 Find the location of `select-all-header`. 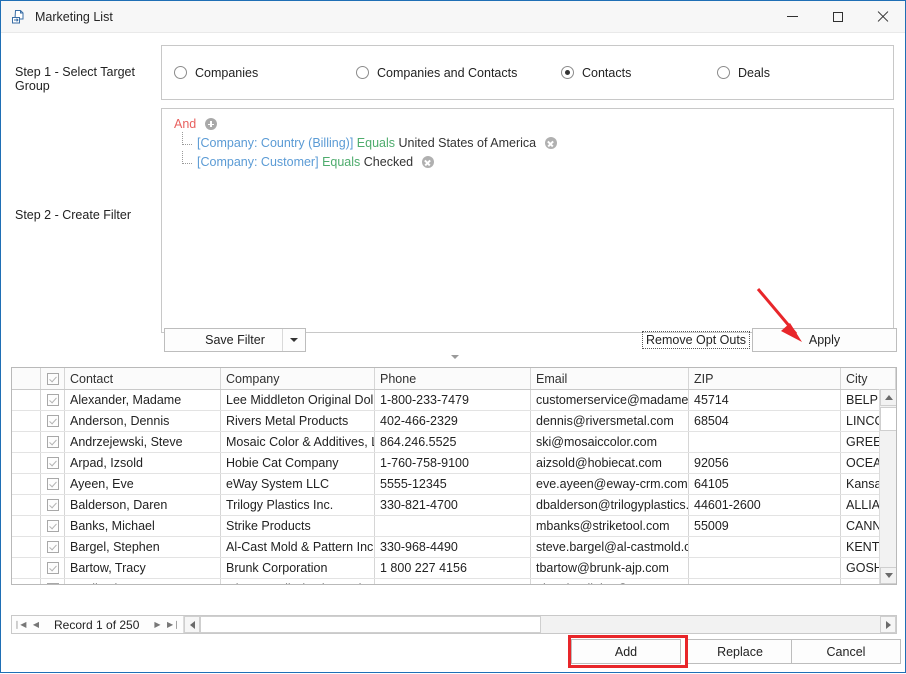

select-all-header is located at coordinates (52, 379).